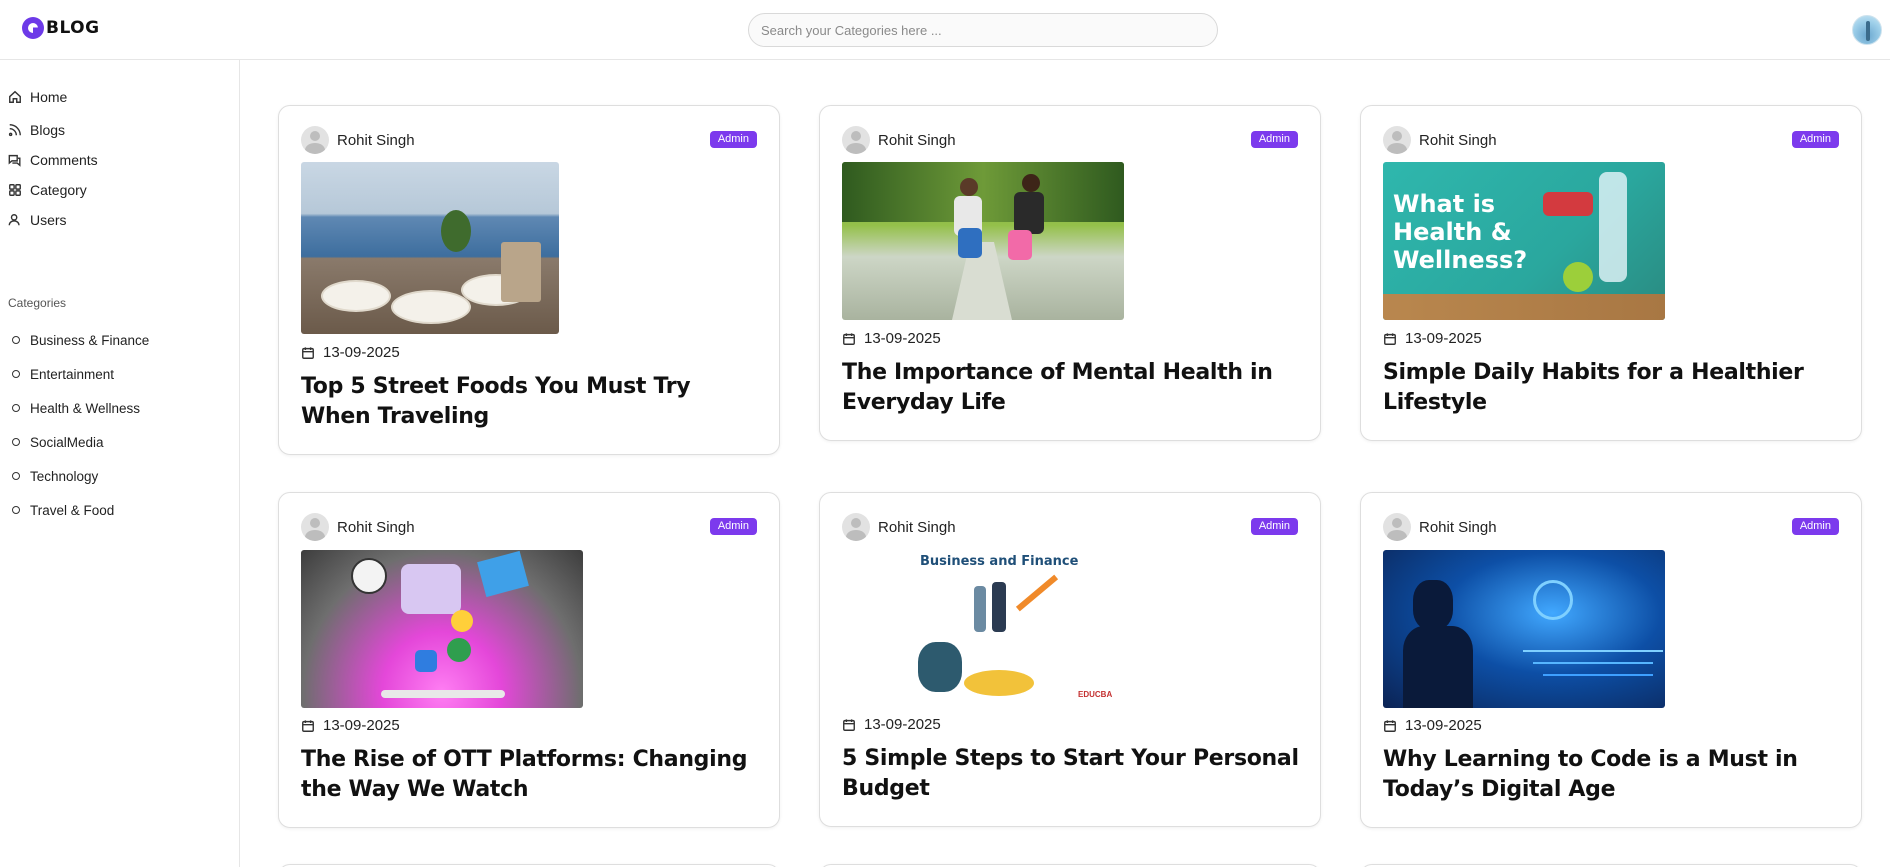 This screenshot has width=1890, height=867. What do you see at coordinates (64, 476) in the screenshot?
I see `category-label: Technology` at bounding box center [64, 476].